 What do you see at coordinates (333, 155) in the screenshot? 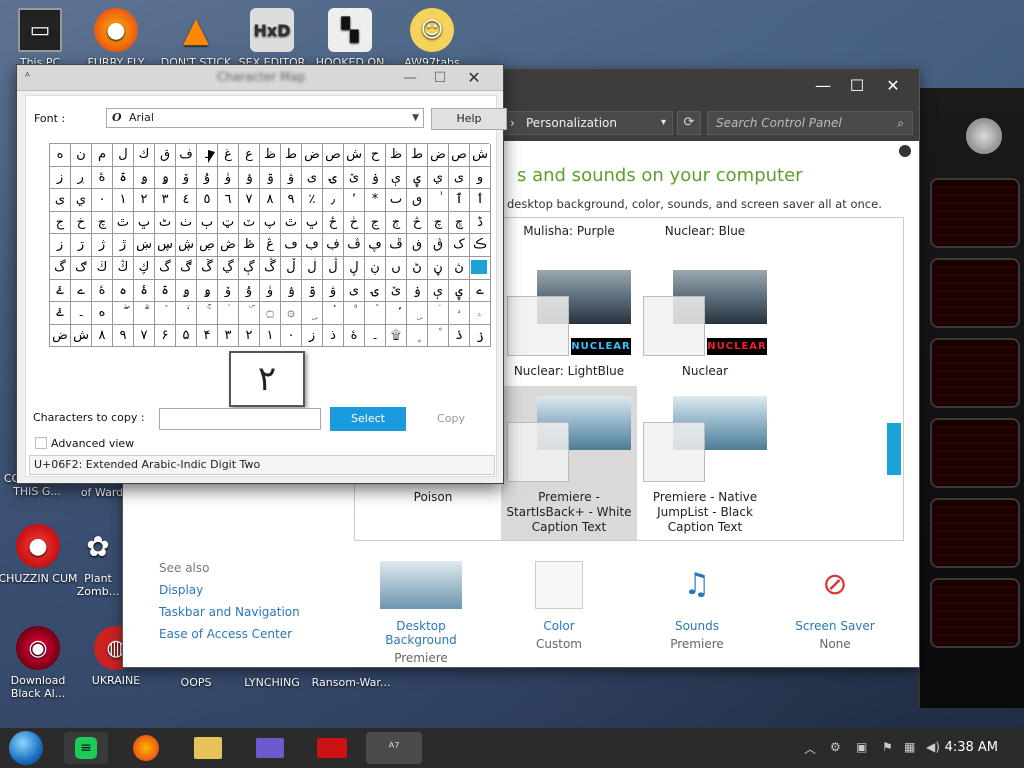
I see `character-cell: ص` at bounding box center [333, 155].